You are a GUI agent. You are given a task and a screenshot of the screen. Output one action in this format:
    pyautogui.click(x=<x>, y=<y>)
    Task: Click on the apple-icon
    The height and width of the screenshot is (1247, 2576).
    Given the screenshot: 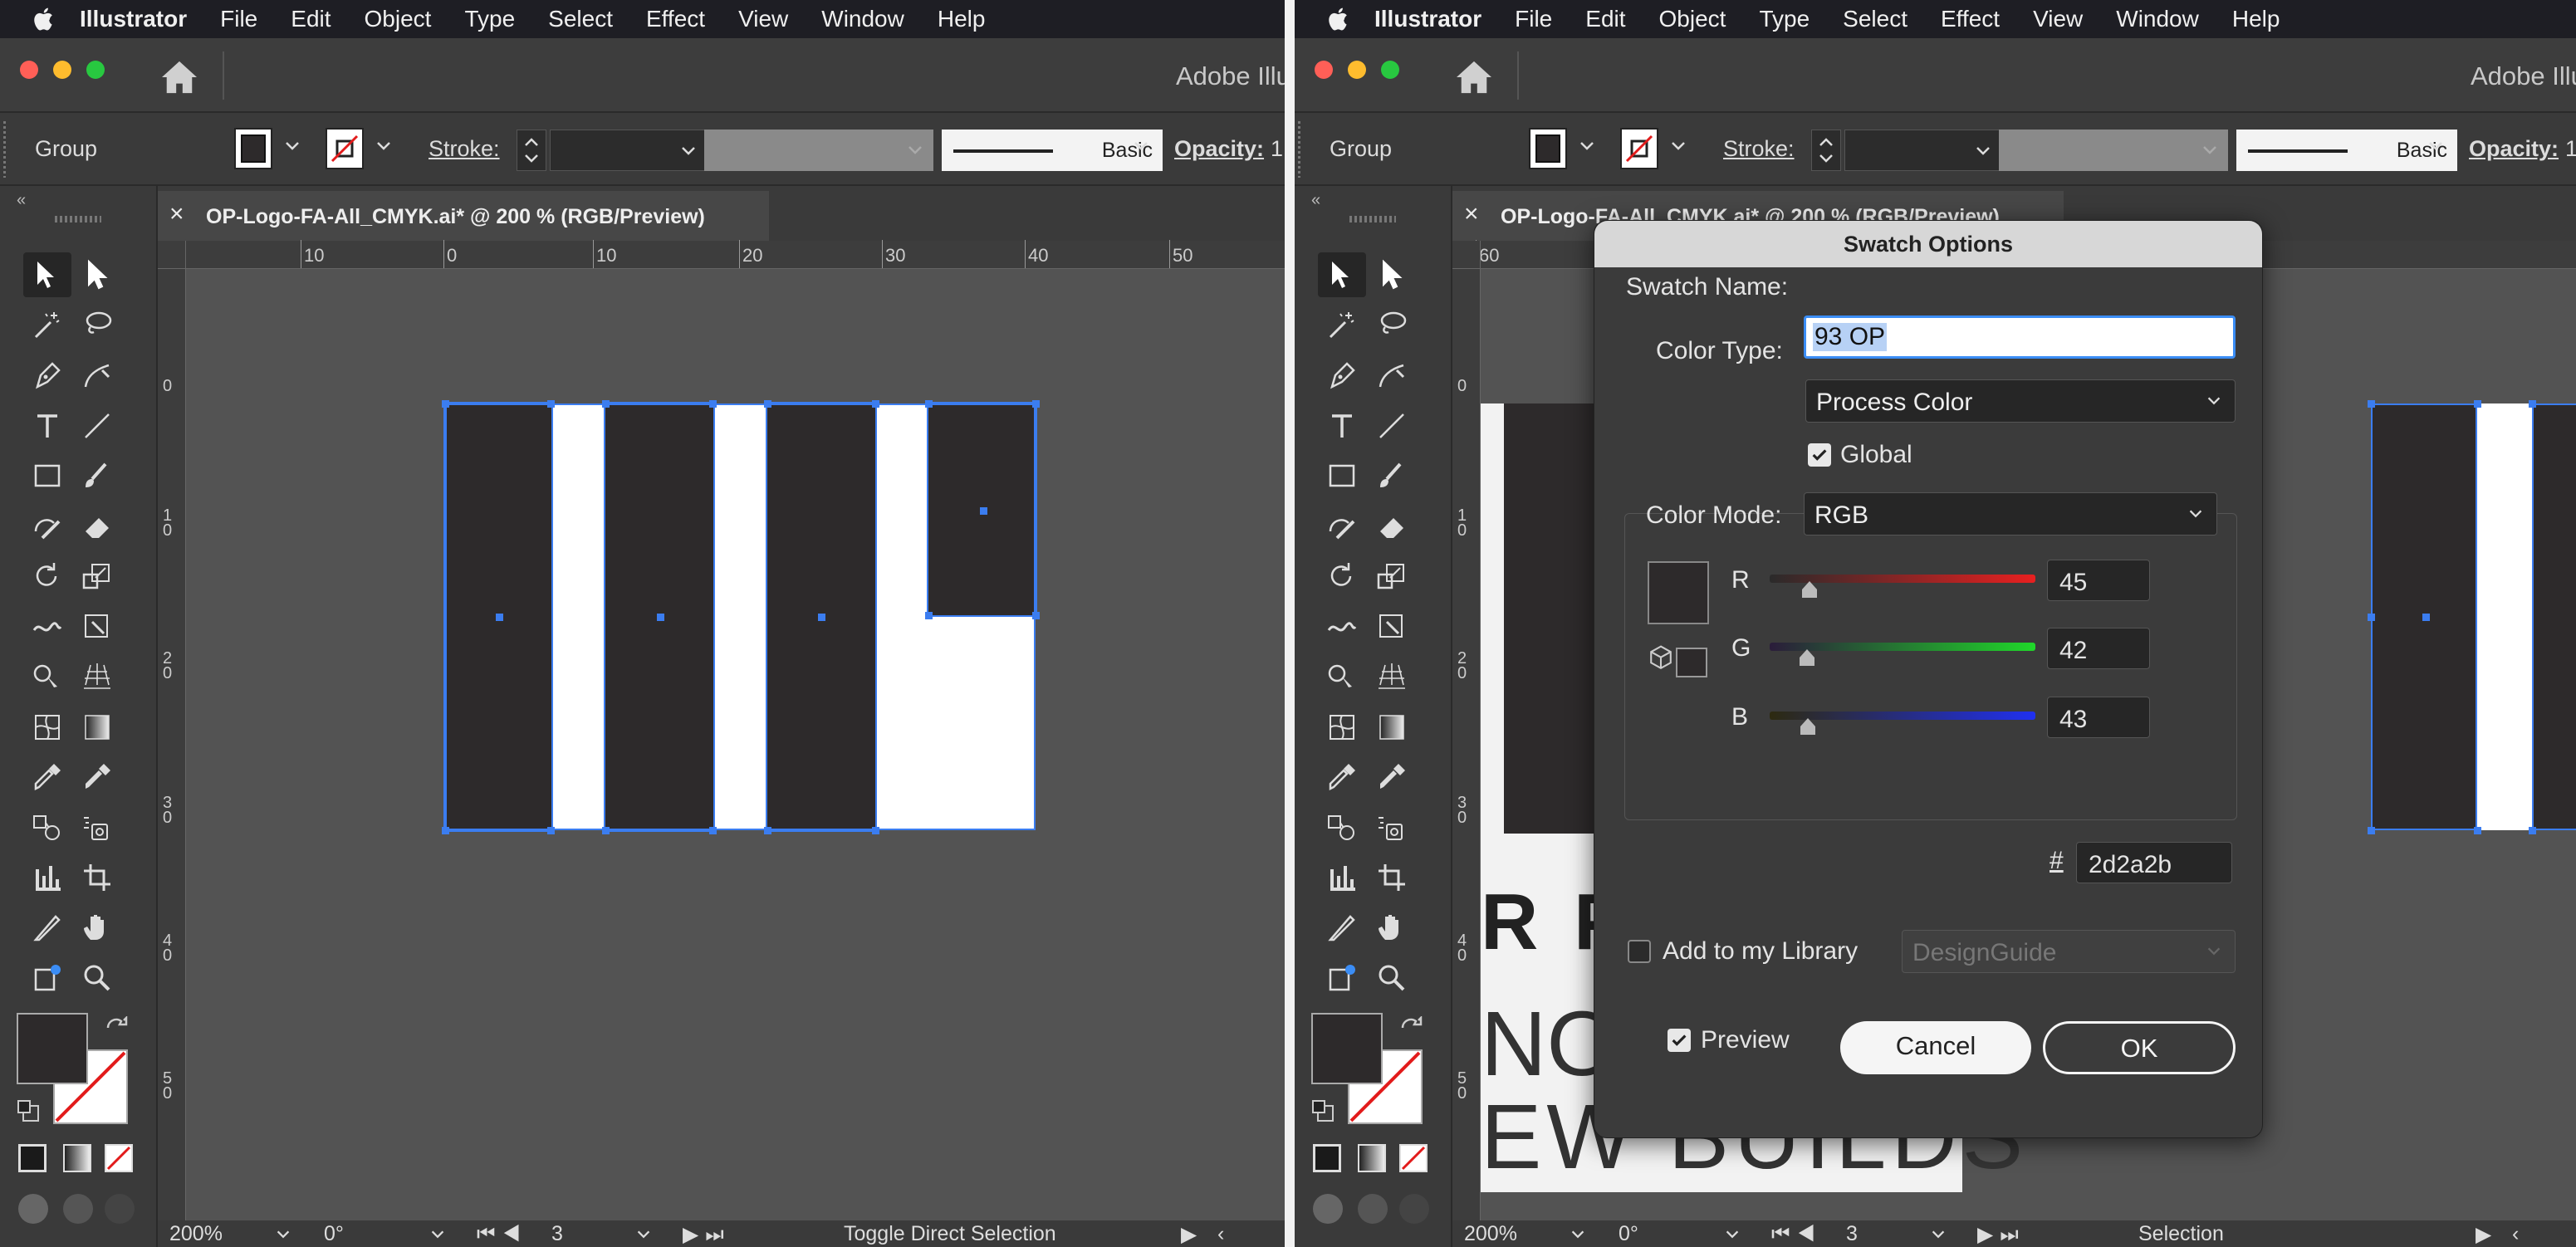 What is the action you would take?
    pyautogui.click(x=45, y=19)
    